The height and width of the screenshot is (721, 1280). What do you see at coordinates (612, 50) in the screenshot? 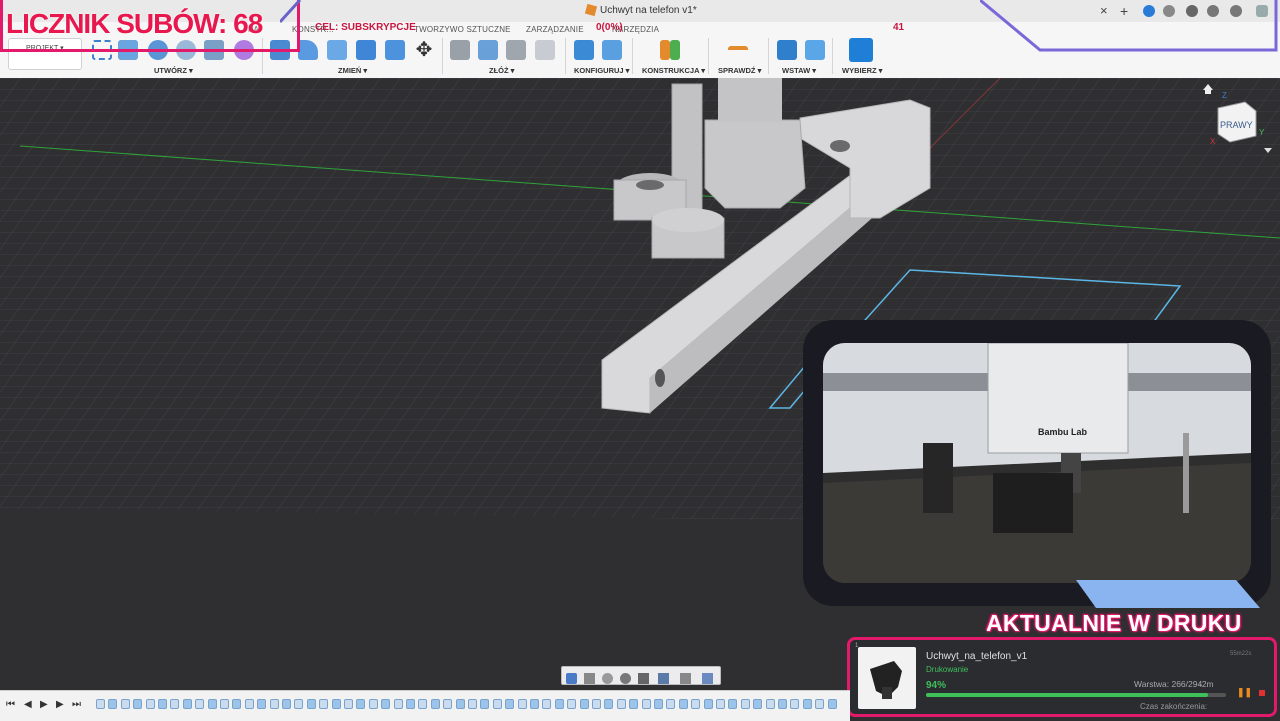
I see `configure-table-icon` at bounding box center [612, 50].